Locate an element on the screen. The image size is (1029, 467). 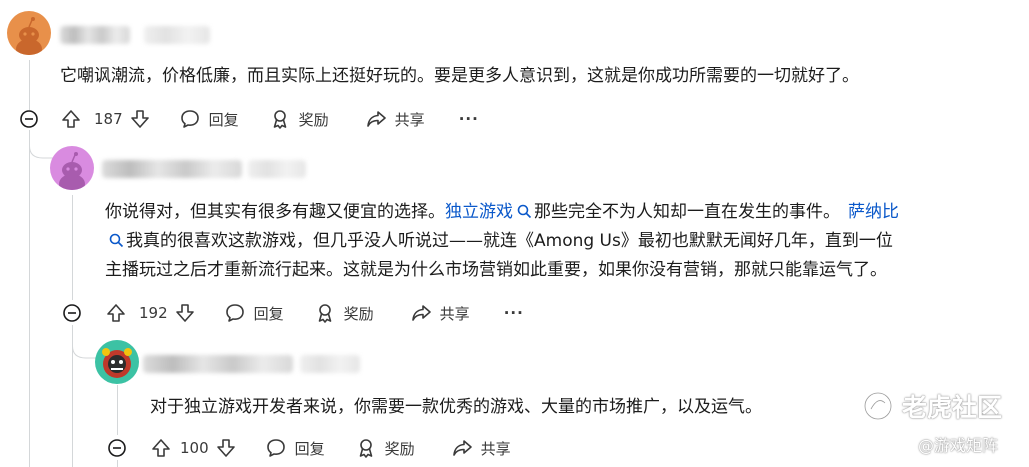
comment-text: 对于独立游戏开发者来说，你需要一款优秀的游戏、大量的市场推广，以及运气。 is located at coordinates (456, 407).